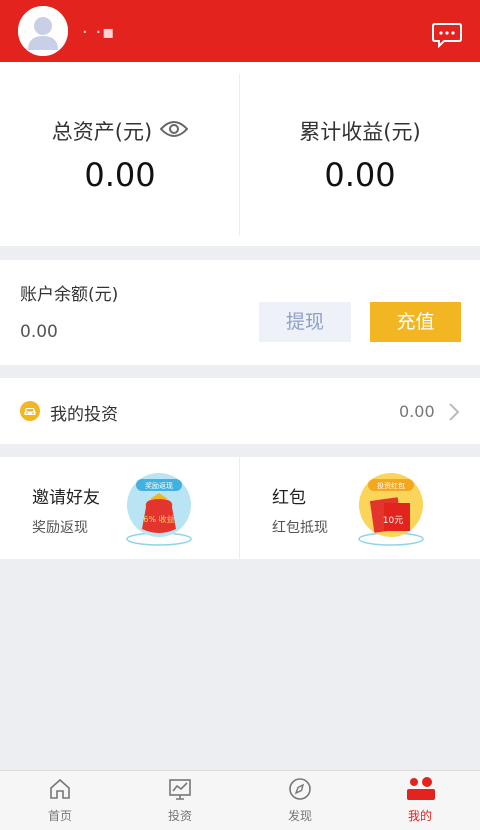  I want to click on tab-invest: 投资, so click(180, 800).